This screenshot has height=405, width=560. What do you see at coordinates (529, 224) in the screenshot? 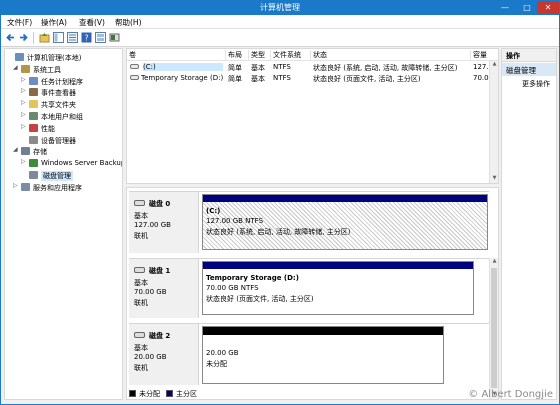
I see `actions-pane: 操作 磁盘管理 更多操作` at bounding box center [529, 224].